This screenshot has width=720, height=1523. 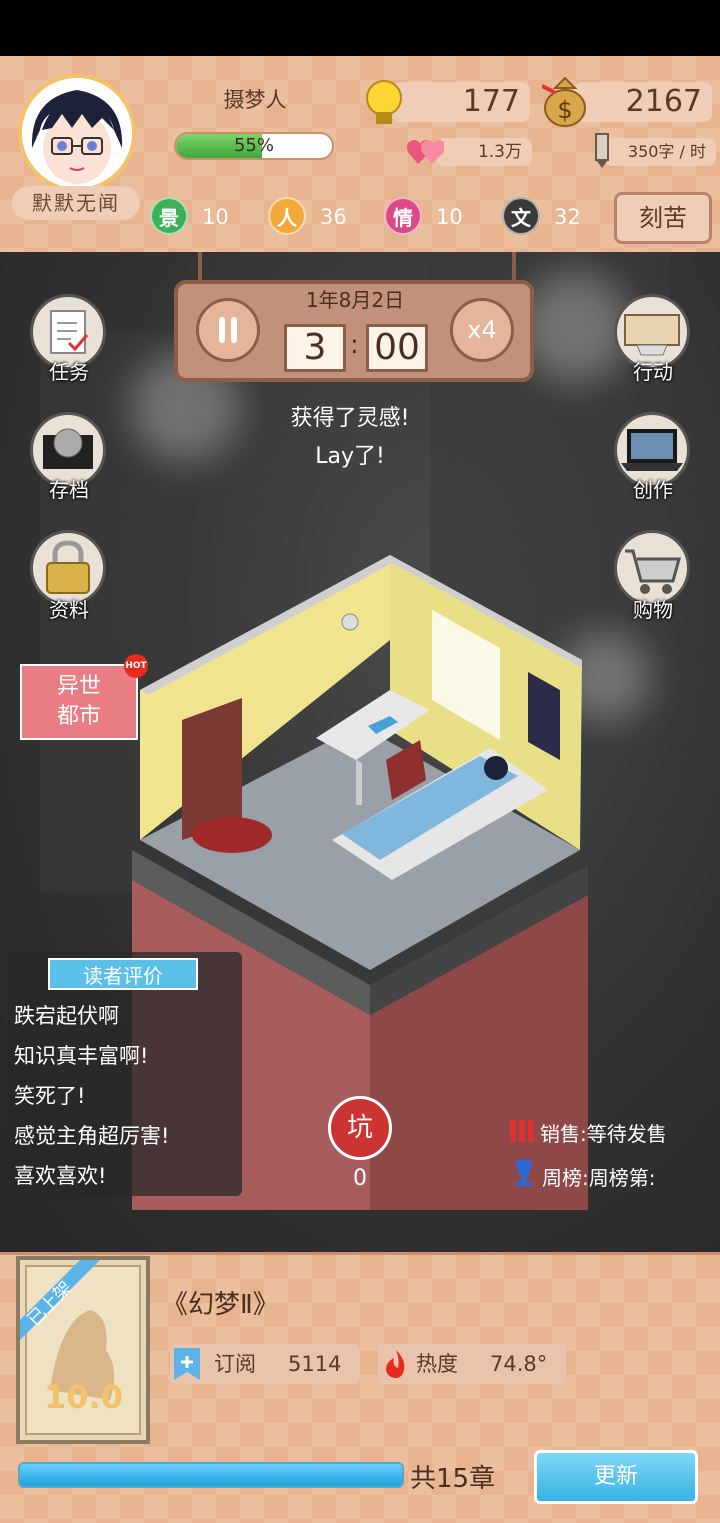 I want to click on create-label: 创作, so click(x=653, y=490).